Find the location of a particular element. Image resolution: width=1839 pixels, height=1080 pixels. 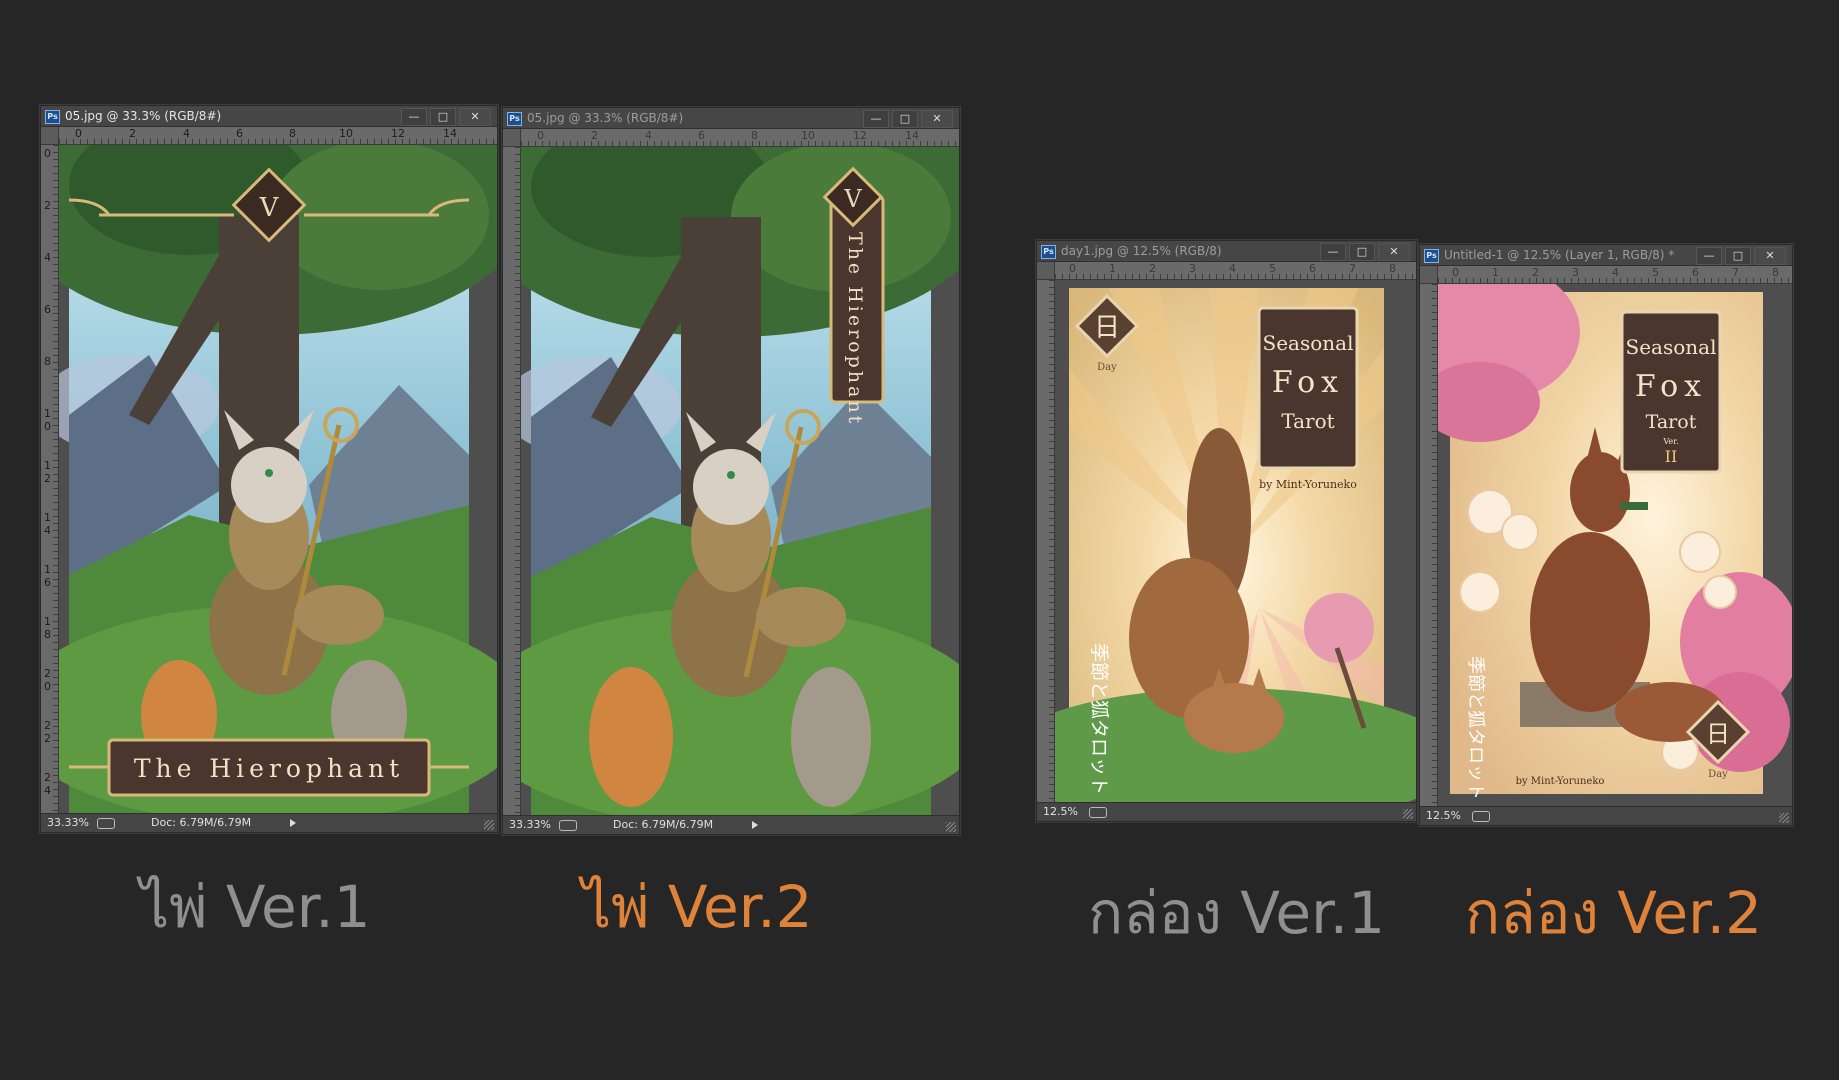

caption-box-v1: กล่อง Ver.1 is located at coordinates (1236, 913).